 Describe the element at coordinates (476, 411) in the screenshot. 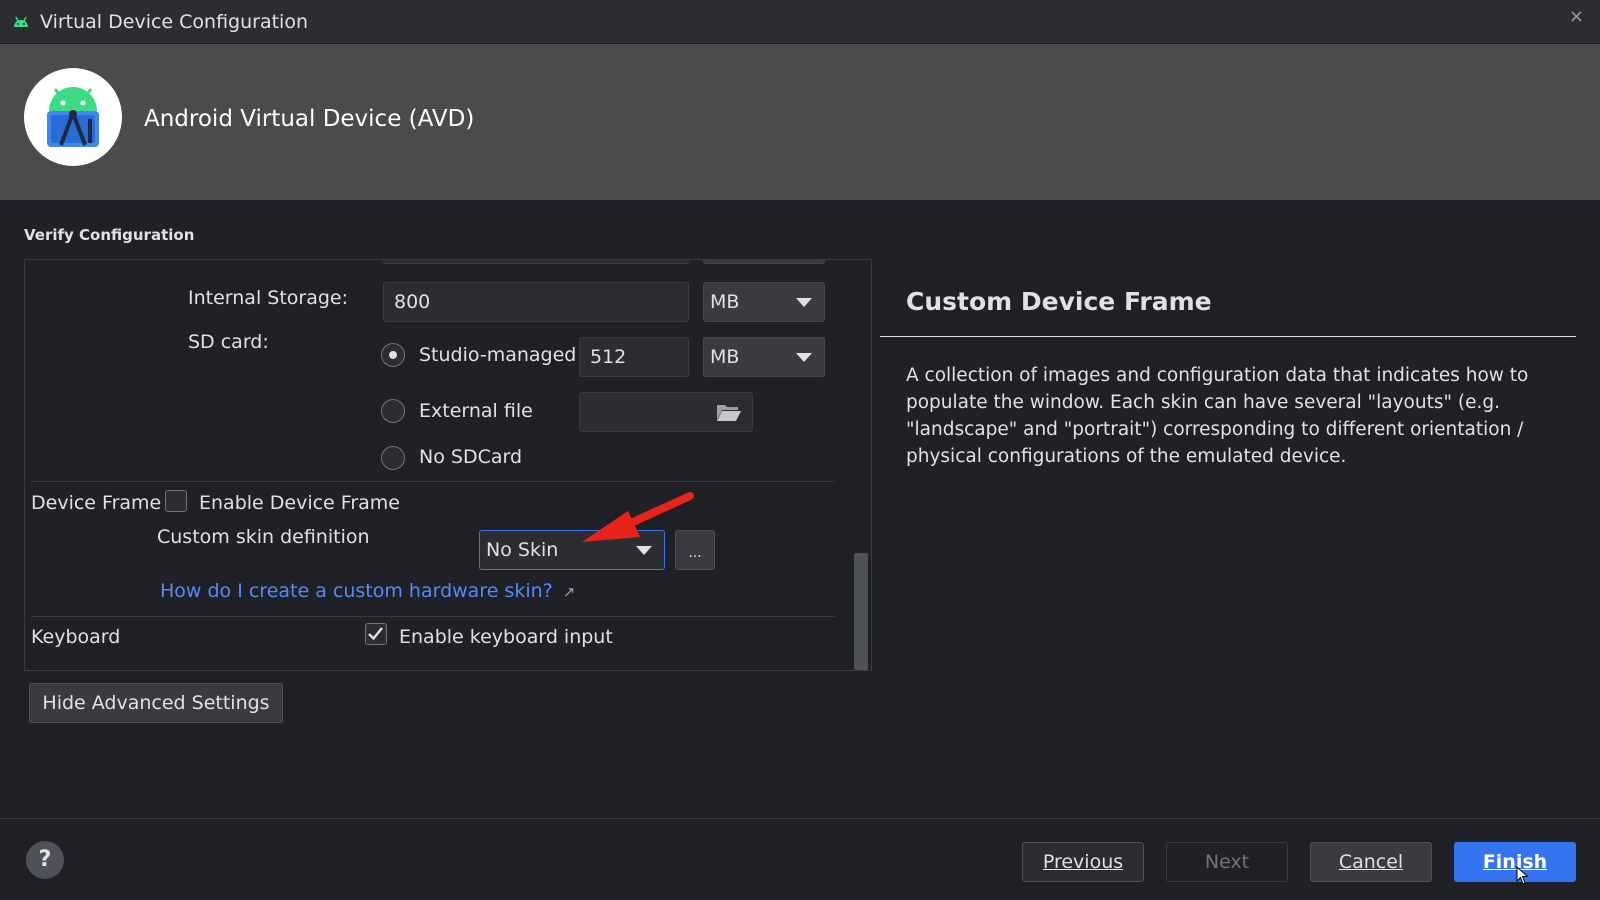

I see `radio-external-file-label: External file` at that location.